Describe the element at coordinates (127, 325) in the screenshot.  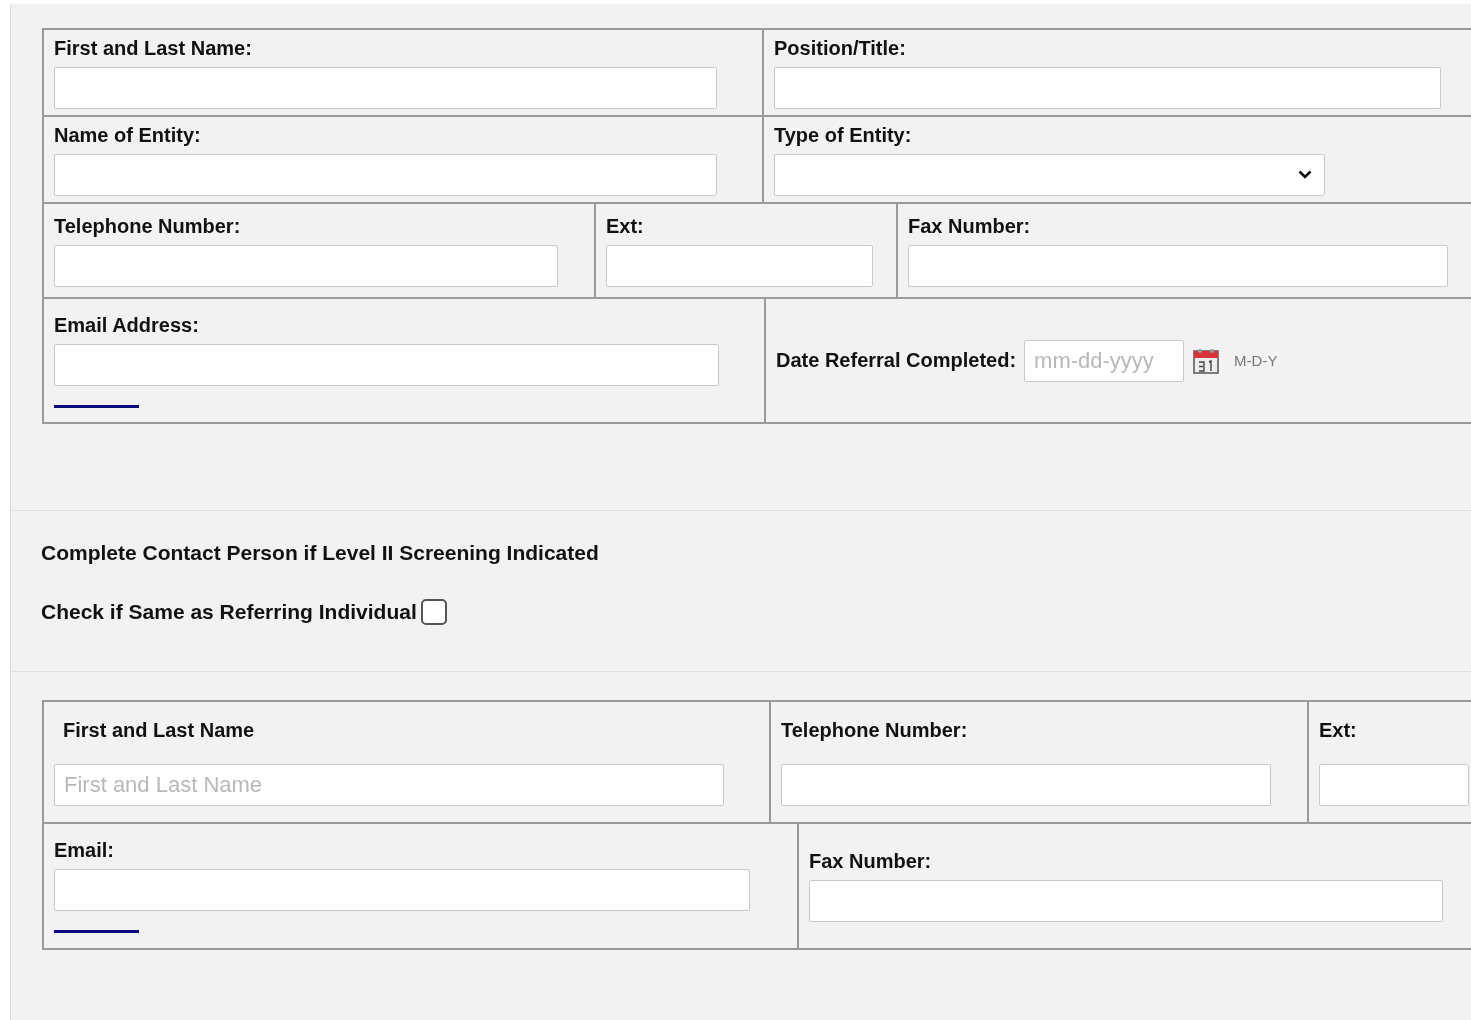
I see `field-label: Email Address:` at that location.